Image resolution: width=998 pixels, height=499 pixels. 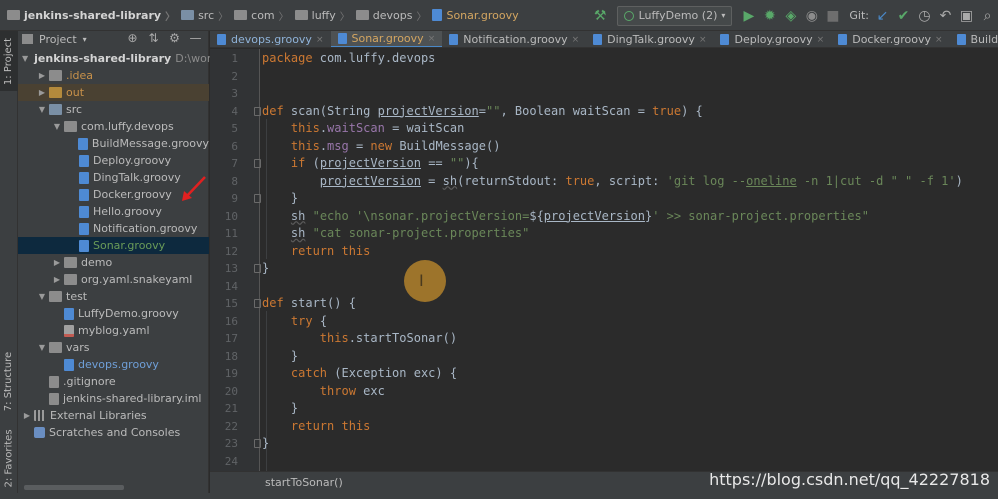 What do you see at coordinates (381, 147) in the screenshot?
I see `code-line: this.msg = new BuildMessage()` at bounding box center [381, 147].